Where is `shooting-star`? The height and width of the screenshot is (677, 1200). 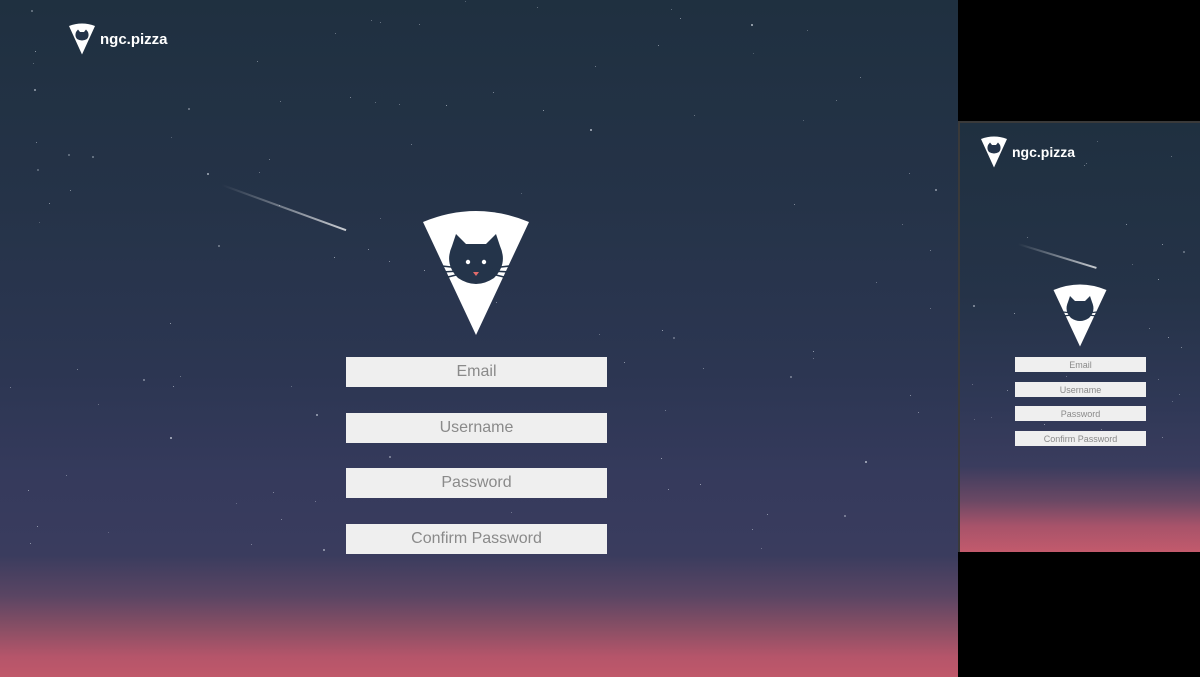 shooting-star is located at coordinates (1057, 256).